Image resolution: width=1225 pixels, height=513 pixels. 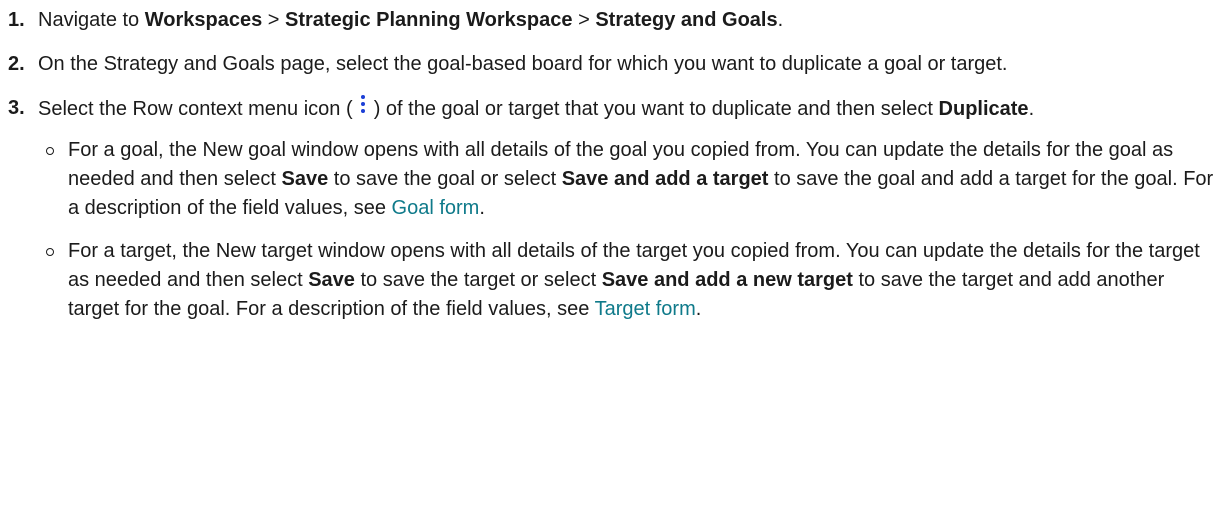 I want to click on step-text: Navigate to, so click(x=91, y=20).